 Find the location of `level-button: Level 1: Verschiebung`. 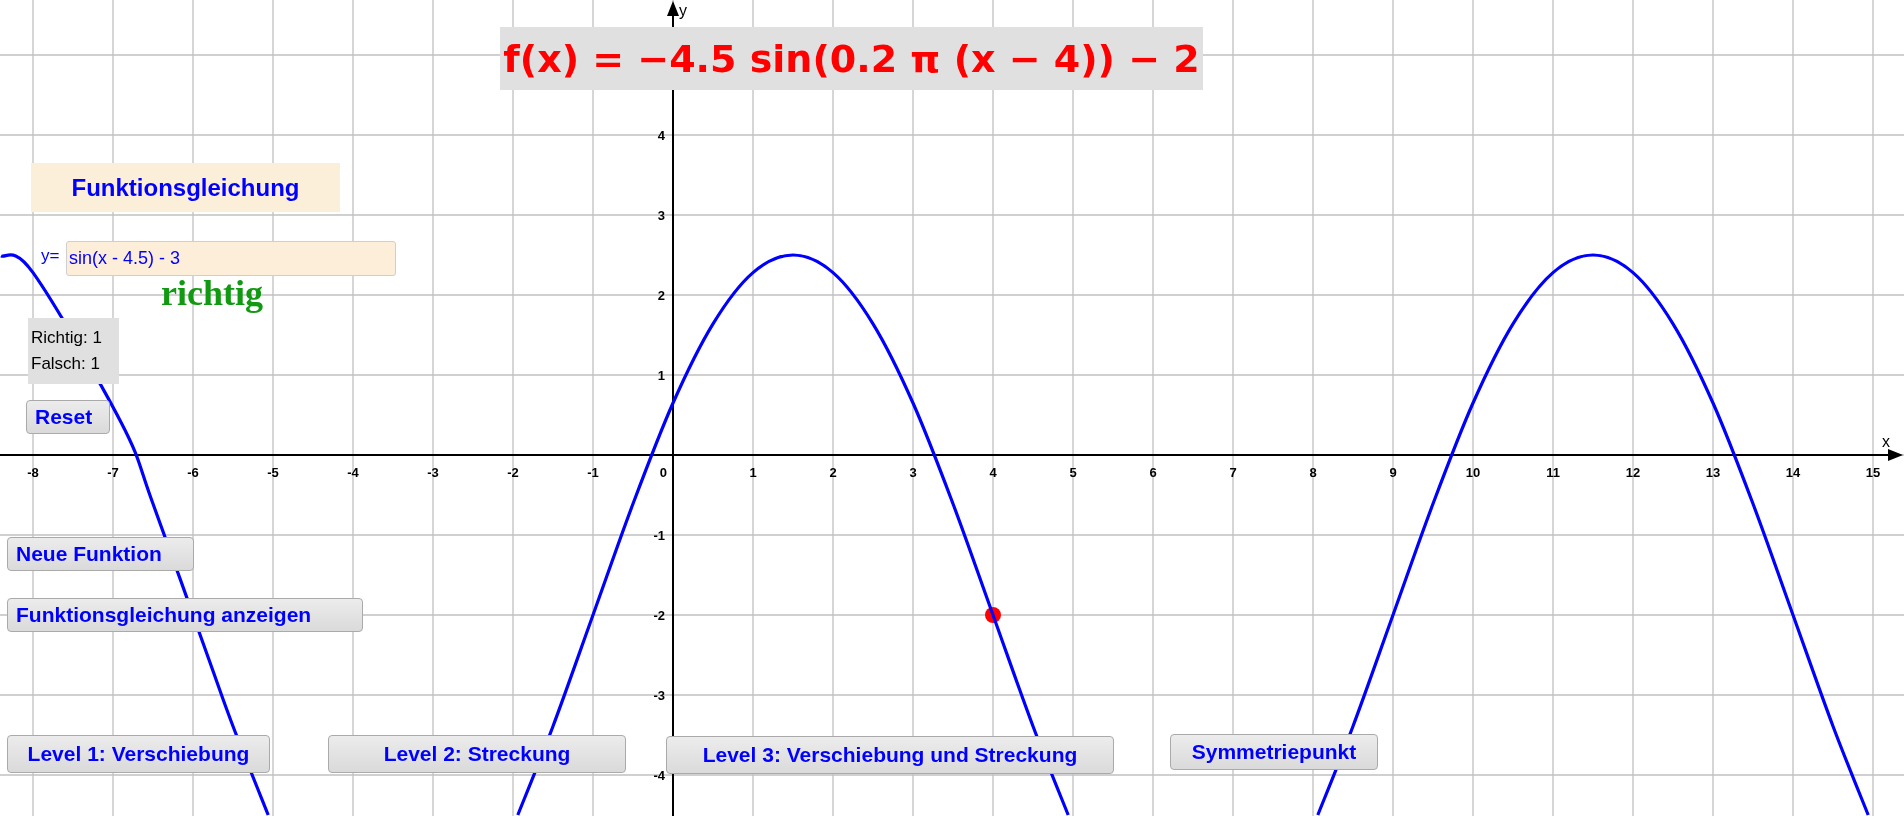

level-button: Level 1: Verschiebung is located at coordinates (138, 754).